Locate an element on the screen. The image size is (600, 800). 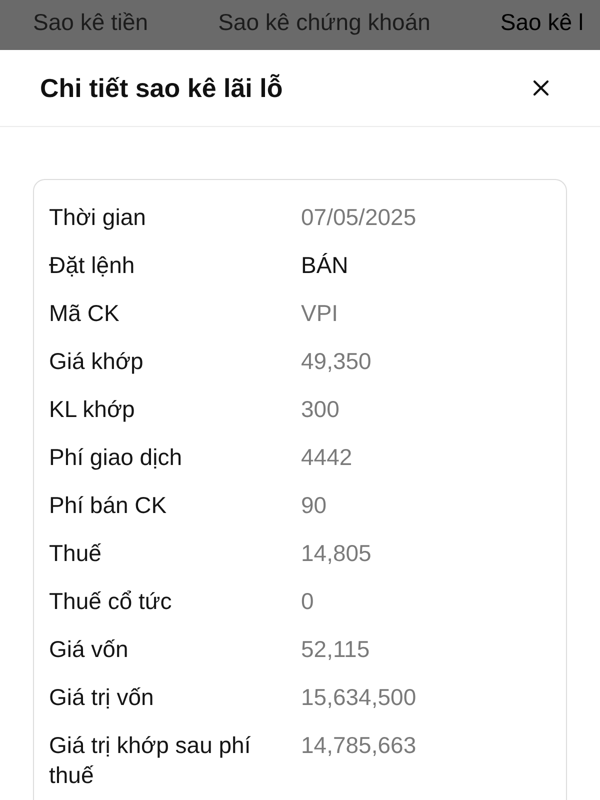
detail-value: 4442 is located at coordinates (327, 457).